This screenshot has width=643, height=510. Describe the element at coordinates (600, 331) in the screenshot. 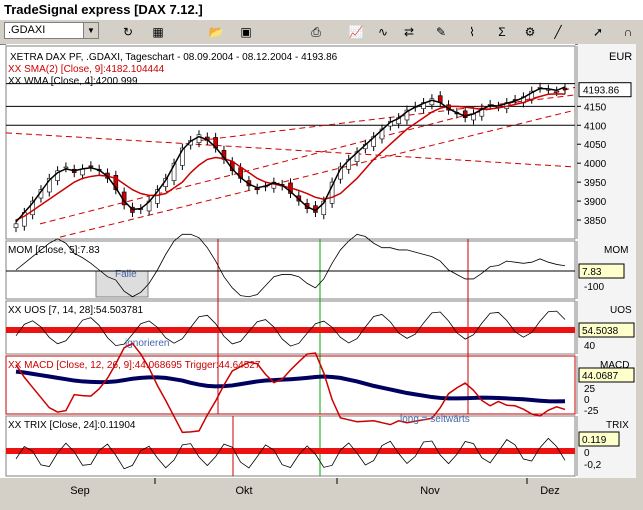

I see `uos-last-value: 54.5038` at that location.